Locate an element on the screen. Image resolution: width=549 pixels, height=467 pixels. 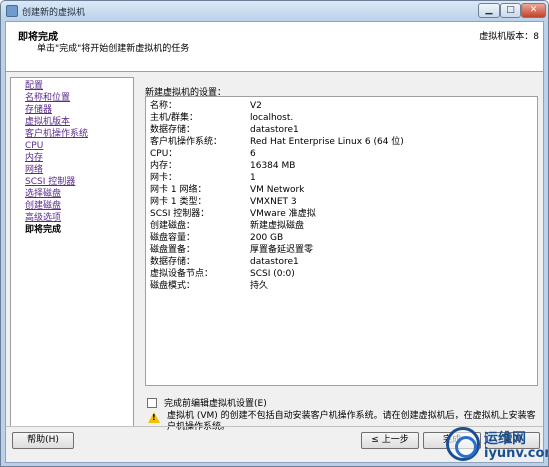
setting-row: 磁盘容量： 200 GB is located at coordinates (343, 238).